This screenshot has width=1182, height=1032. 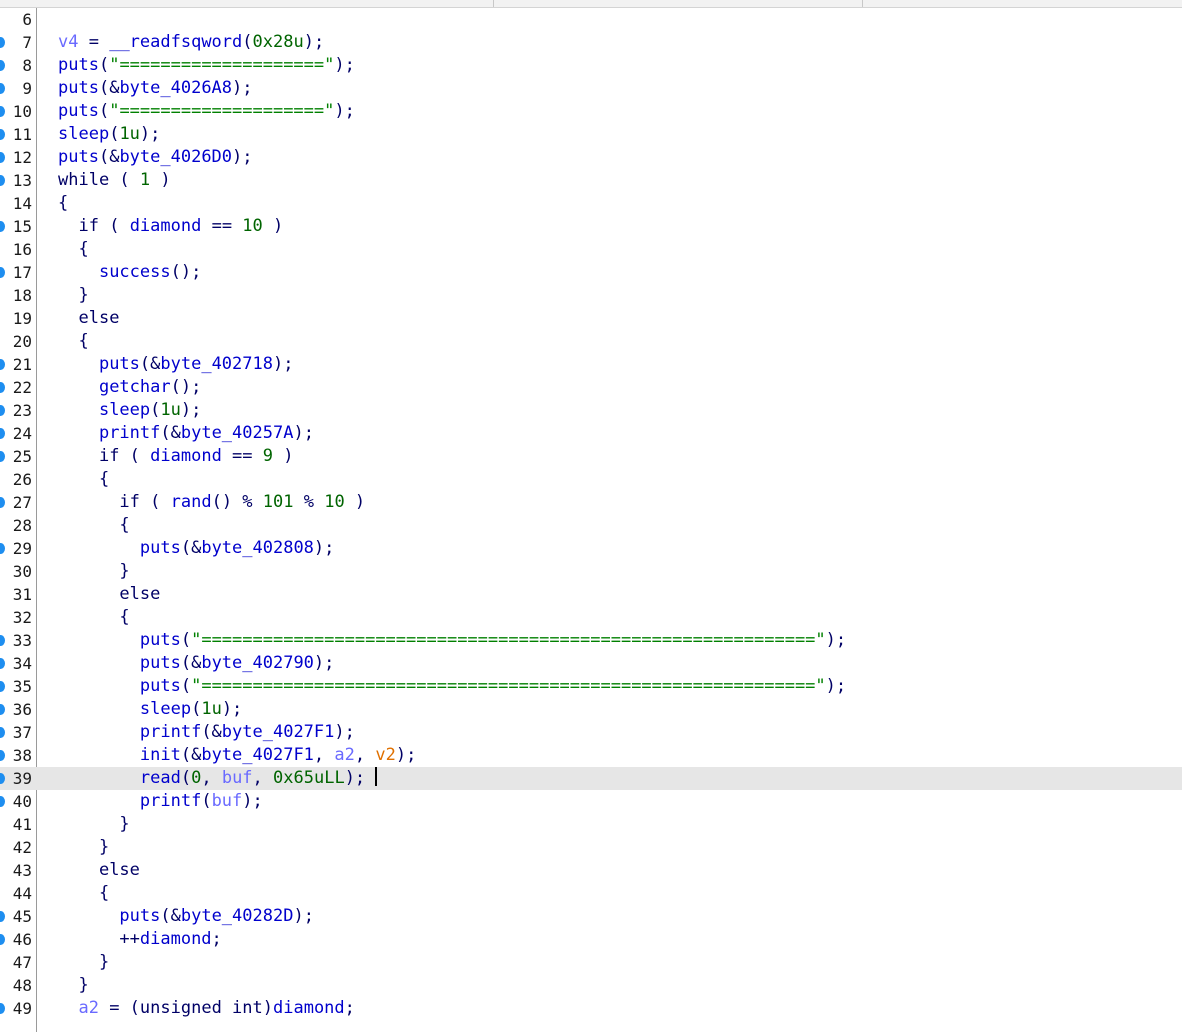 What do you see at coordinates (591, 571) in the screenshot?
I see `code-line: 30 }` at bounding box center [591, 571].